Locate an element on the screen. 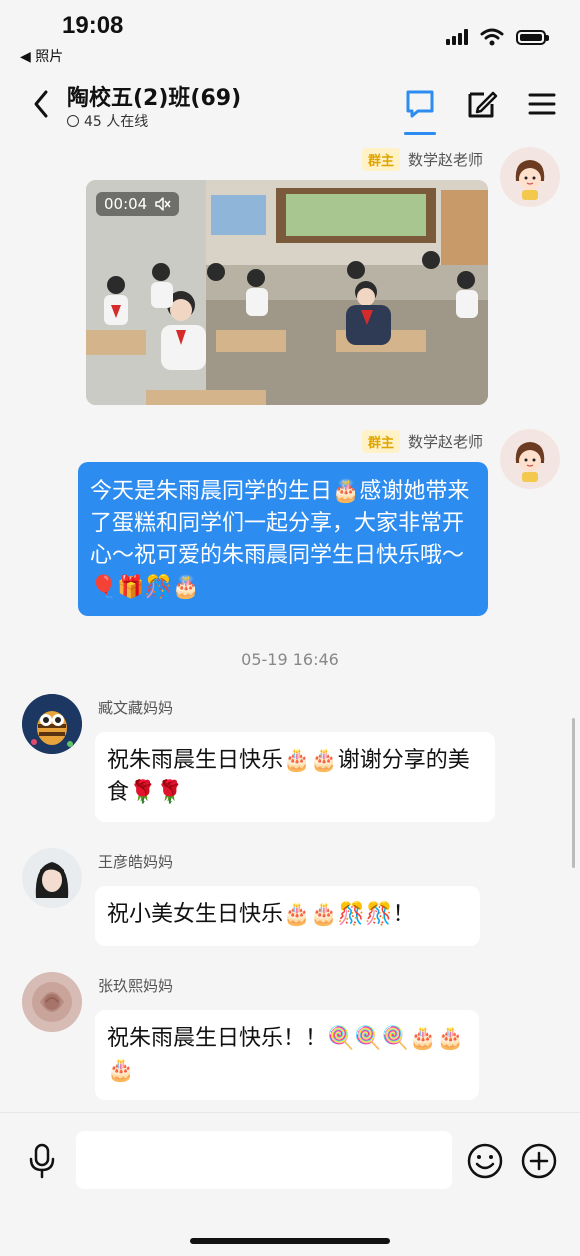 This screenshot has height=1256, width=580. woman-photo-avatar-icon is located at coordinates (52, 878).